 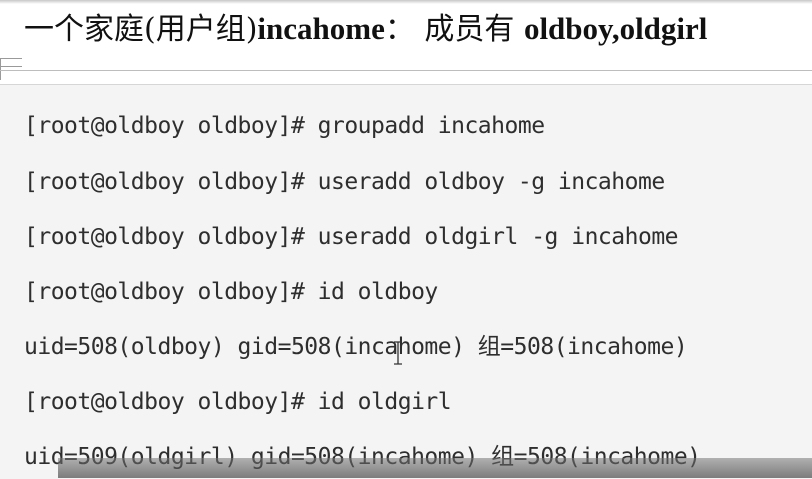 What do you see at coordinates (615, 28) in the screenshot?
I see `heading-members: oldboy,oldgirl` at bounding box center [615, 28].